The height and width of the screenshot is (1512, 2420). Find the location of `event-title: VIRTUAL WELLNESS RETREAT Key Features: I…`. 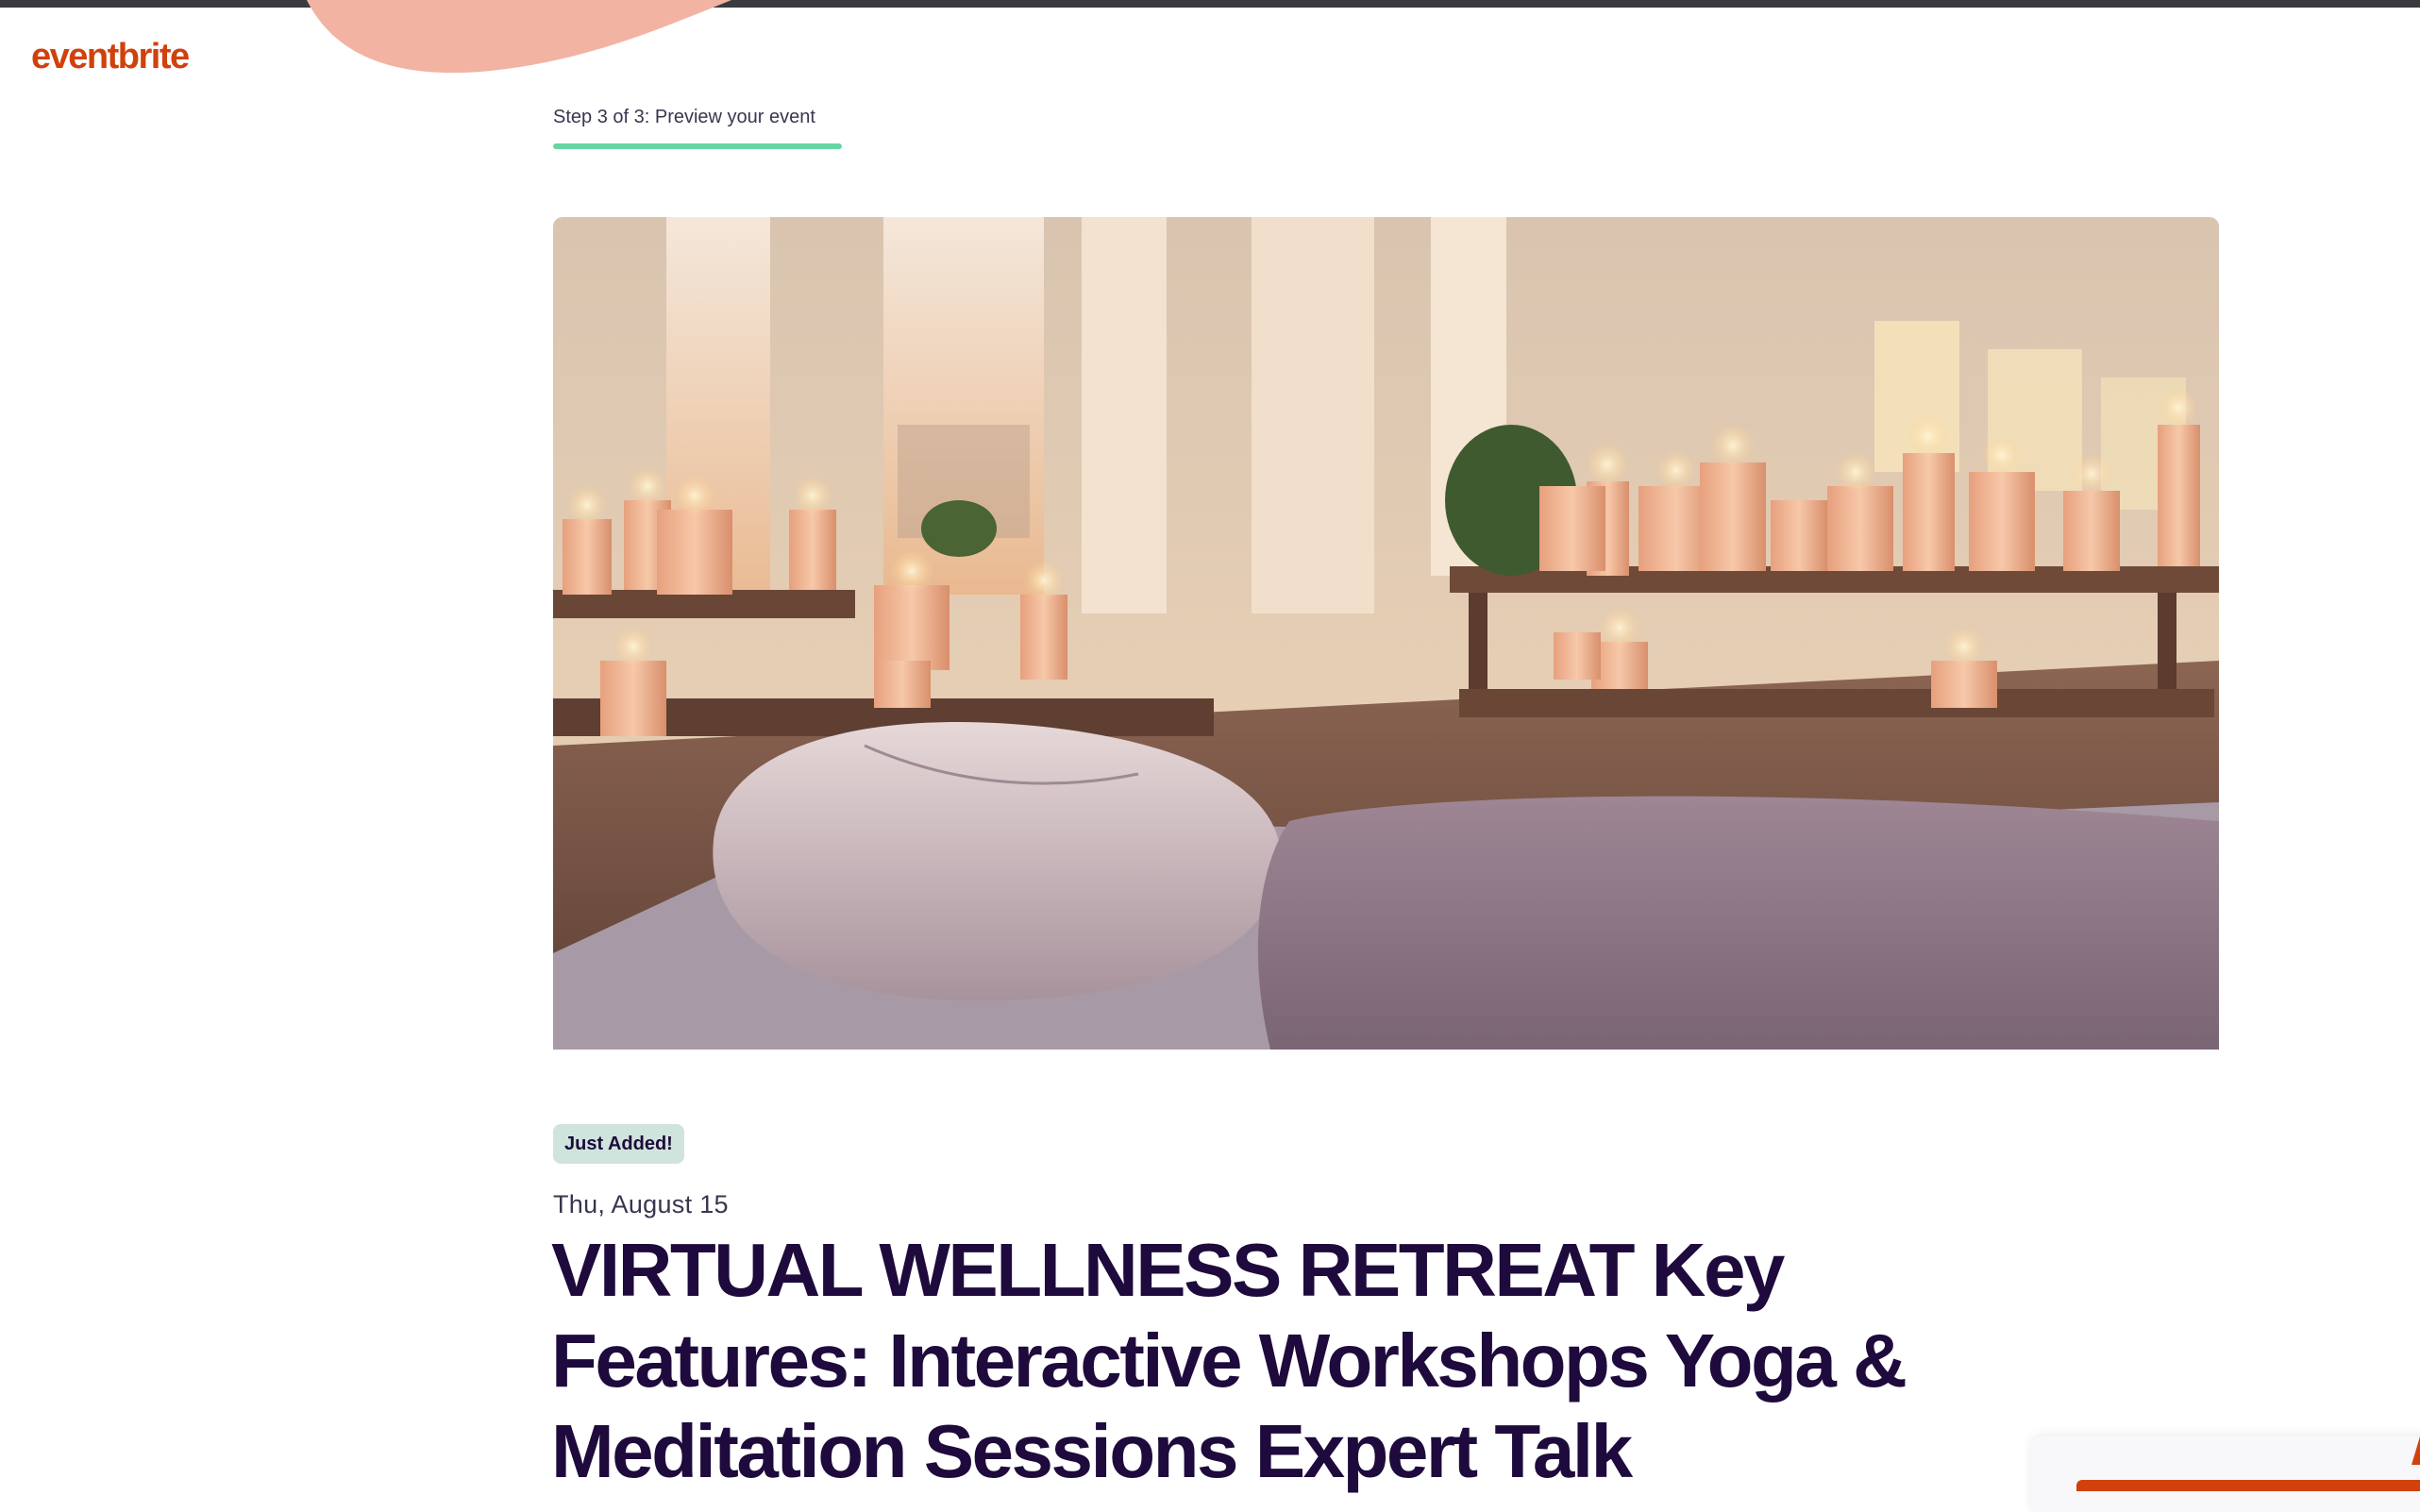

event-title: VIRTUAL WELLNESS RETREAT Key Features: I… is located at coordinates (1229, 1360).